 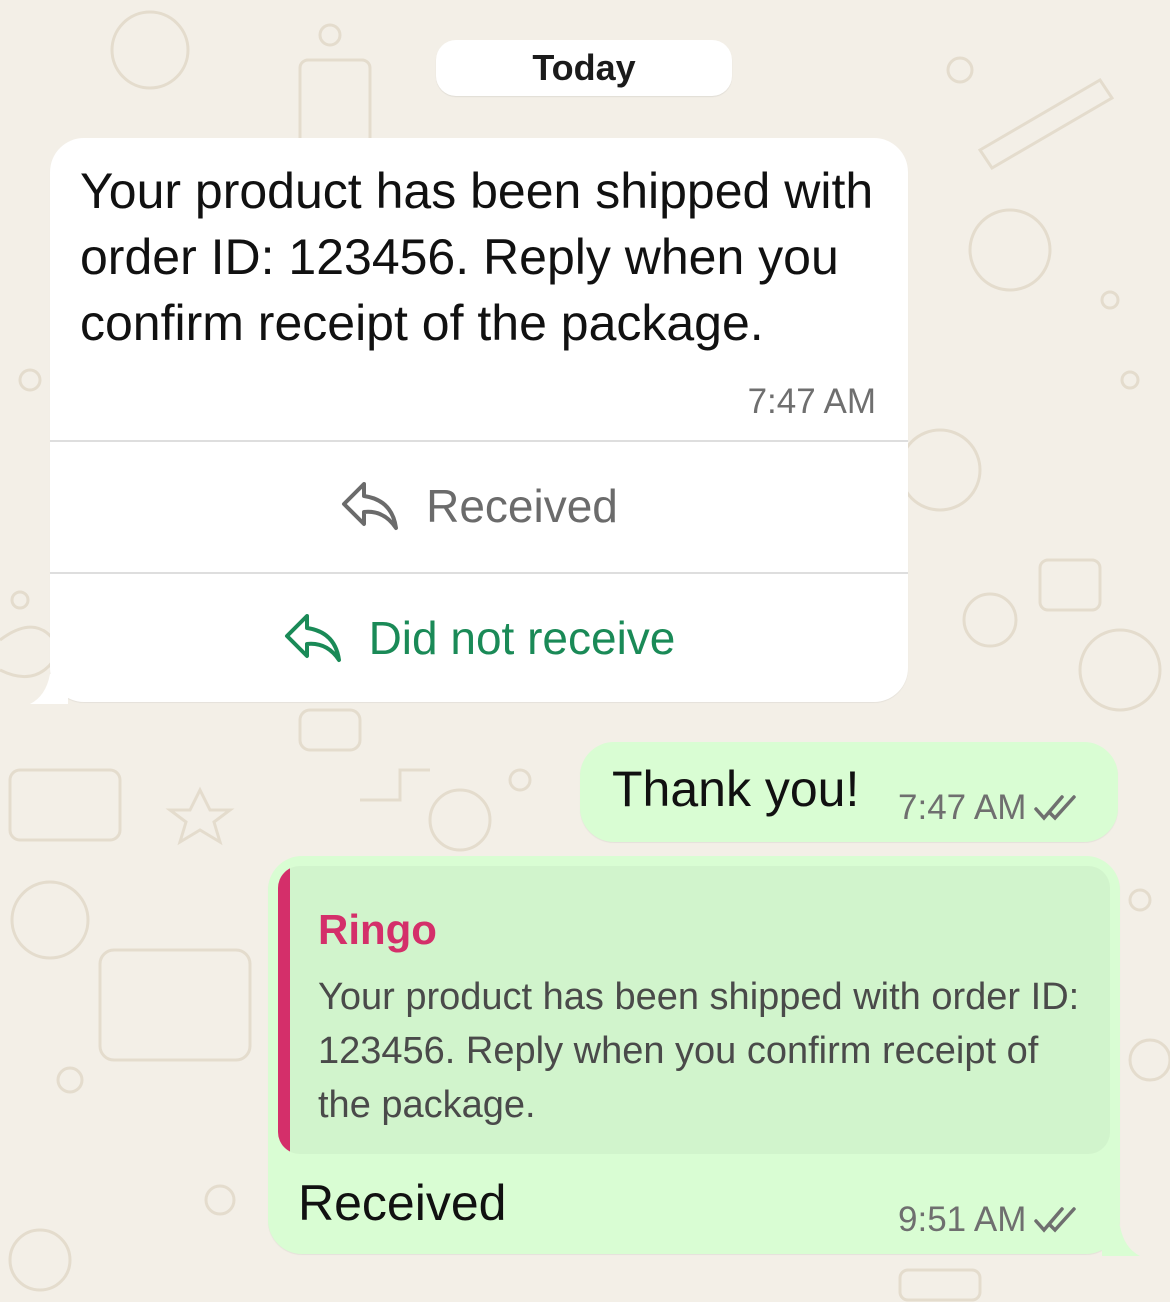 What do you see at coordinates (284, 1010) in the screenshot?
I see `quote-accent-bar` at bounding box center [284, 1010].